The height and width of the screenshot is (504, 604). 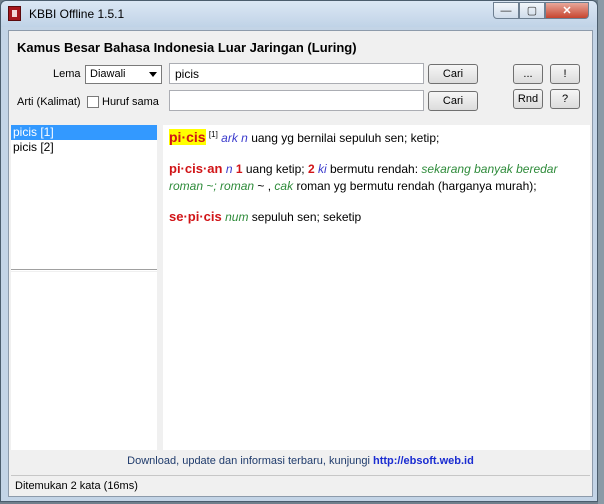 I want to click on result-list: picis [1] picis [2], so click(x=84, y=198).